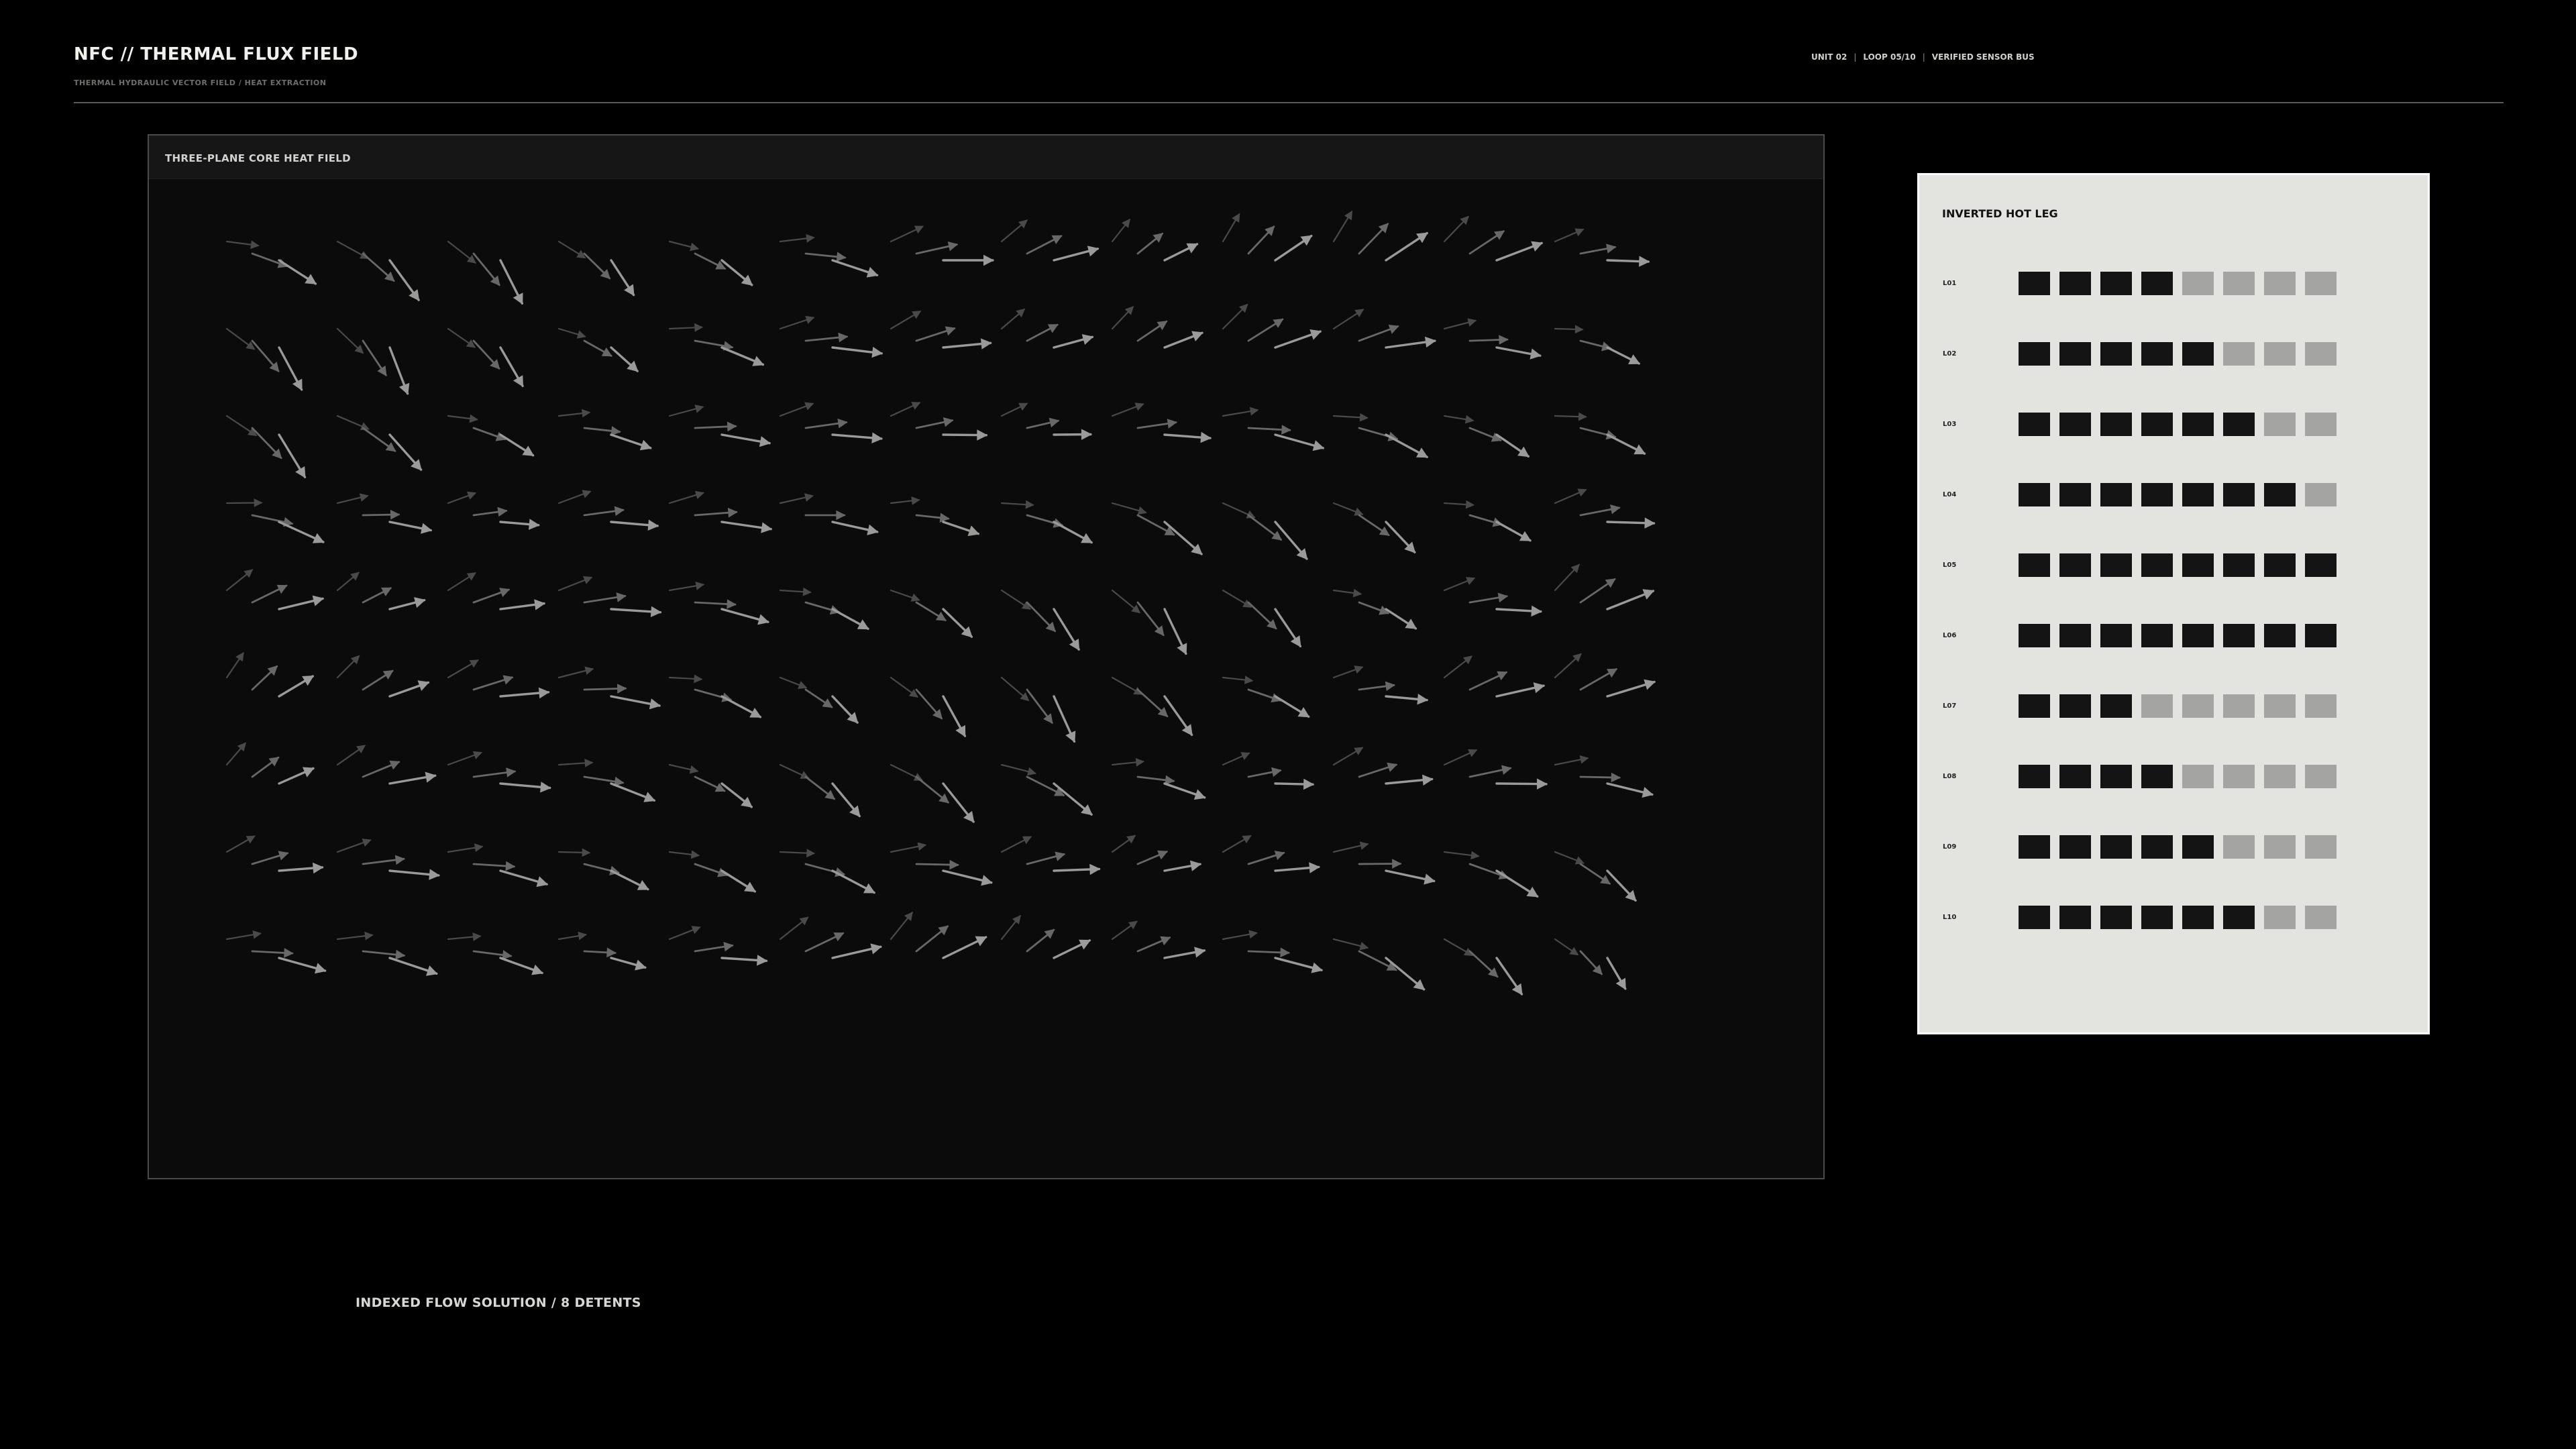 The height and width of the screenshot is (1449, 2576). I want to click on legend-row: L03, so click(2173, 425).